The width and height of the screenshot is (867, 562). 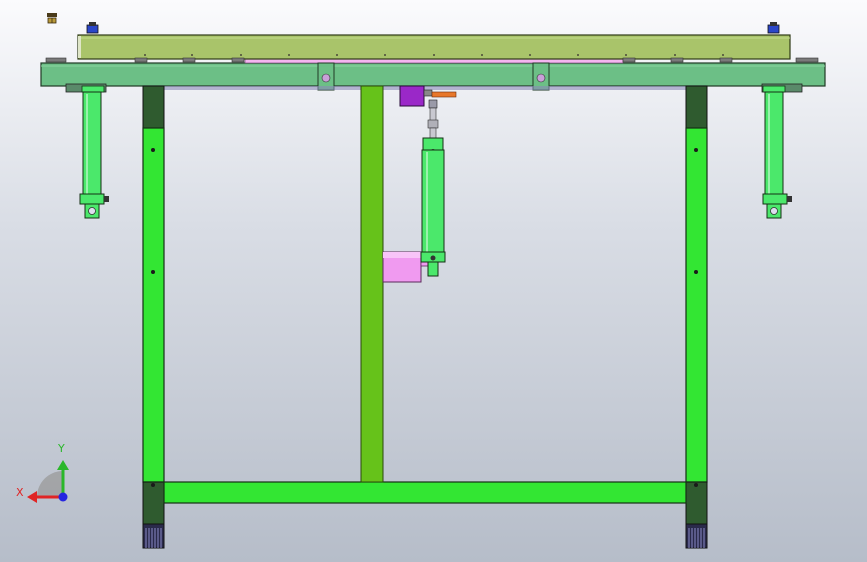 I want to click on center-post, so click(x=372, y=284).